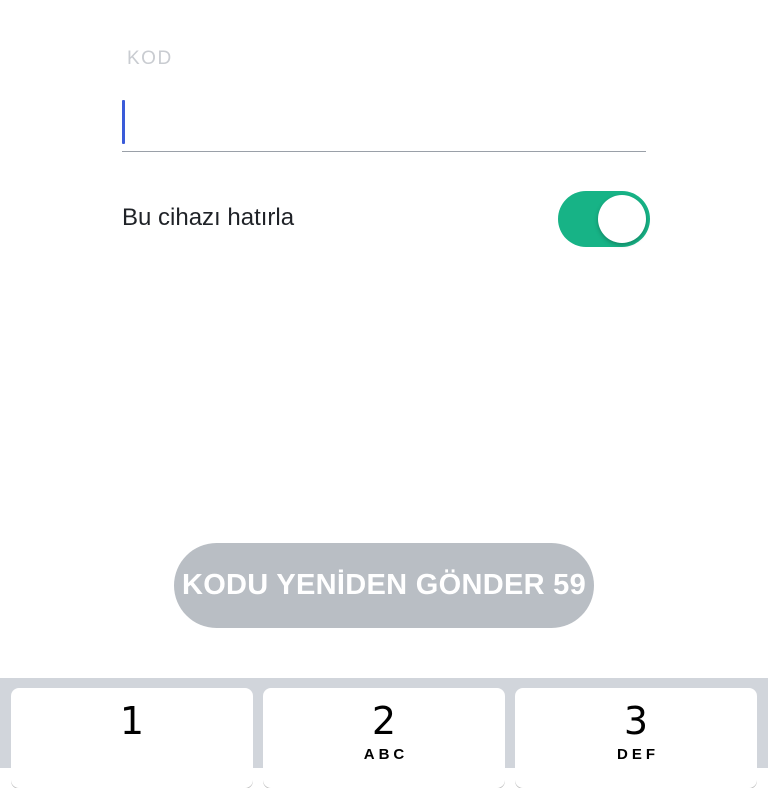 This screenshot has height=788, width=768. I want to click on code-input, so click(384, 124).